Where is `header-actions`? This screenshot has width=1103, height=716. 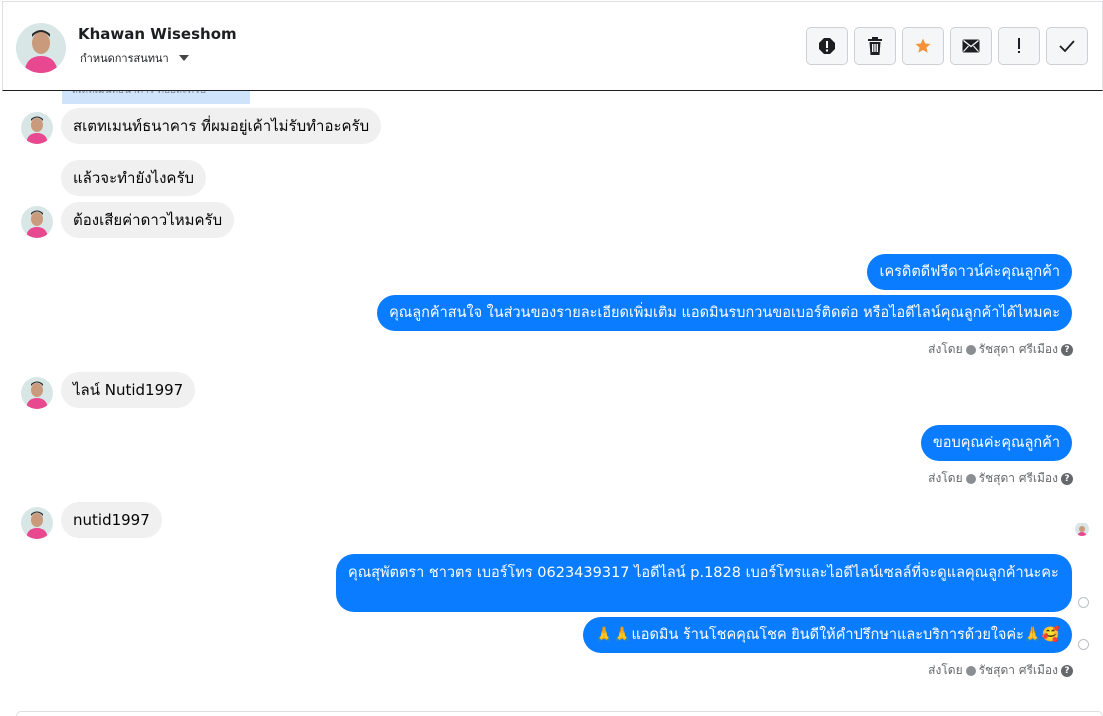
header-actions is located at coordinates (947, 46).